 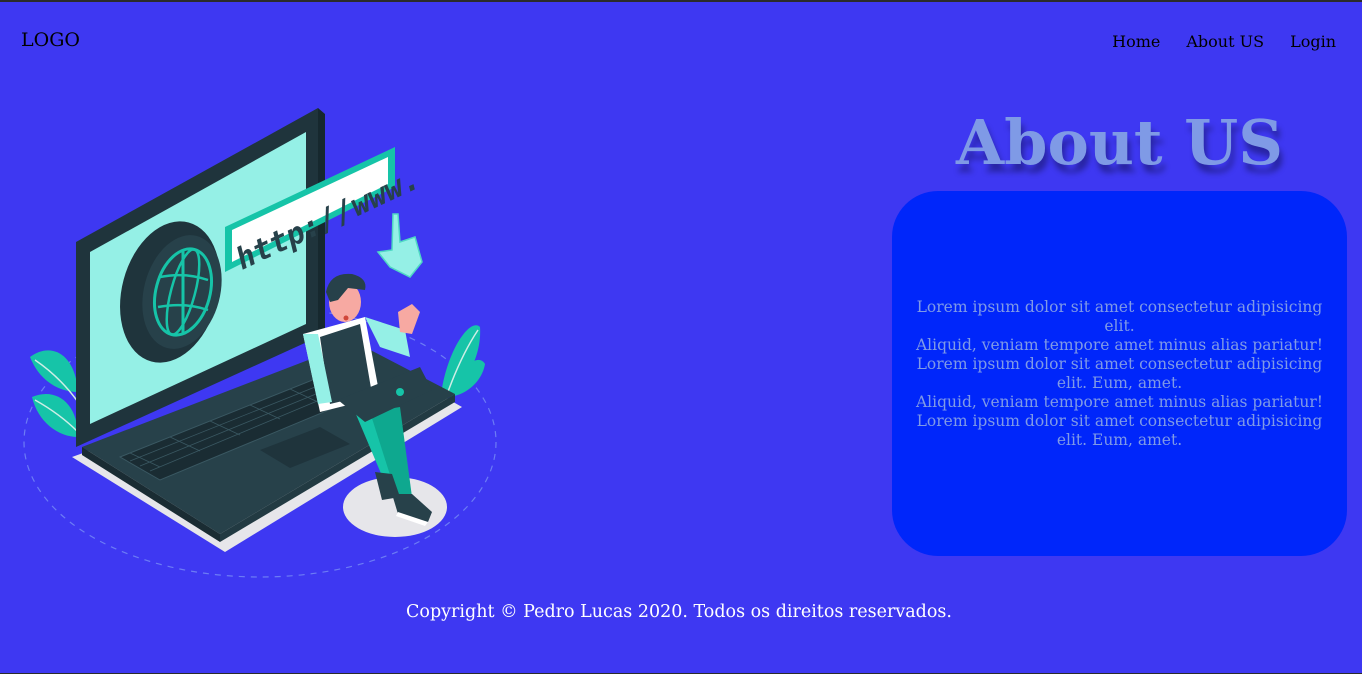 I want to click on logo: LOGO, so click(x=50, y=40).